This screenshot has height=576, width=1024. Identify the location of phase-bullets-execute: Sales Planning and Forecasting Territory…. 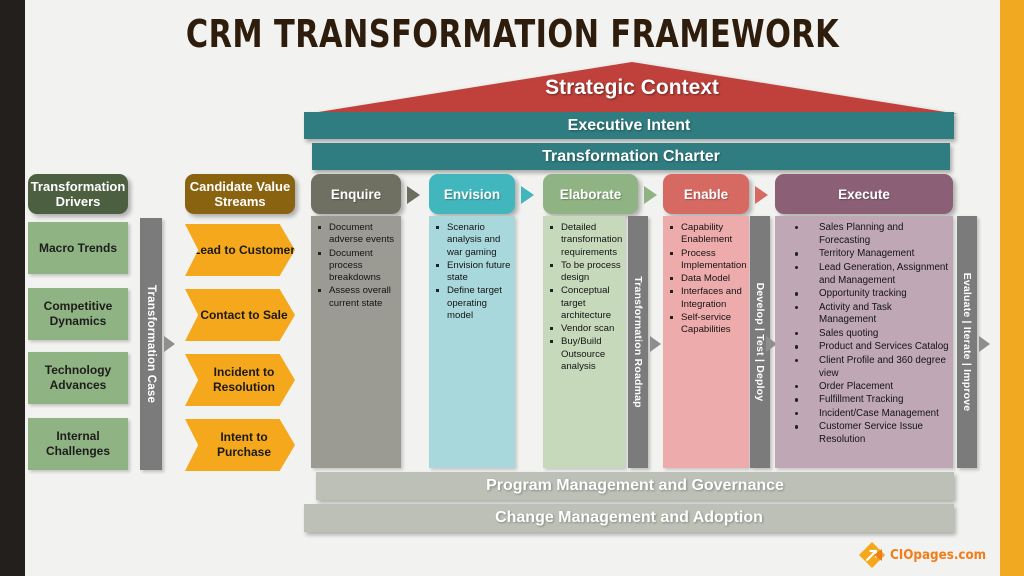
(865, 334).